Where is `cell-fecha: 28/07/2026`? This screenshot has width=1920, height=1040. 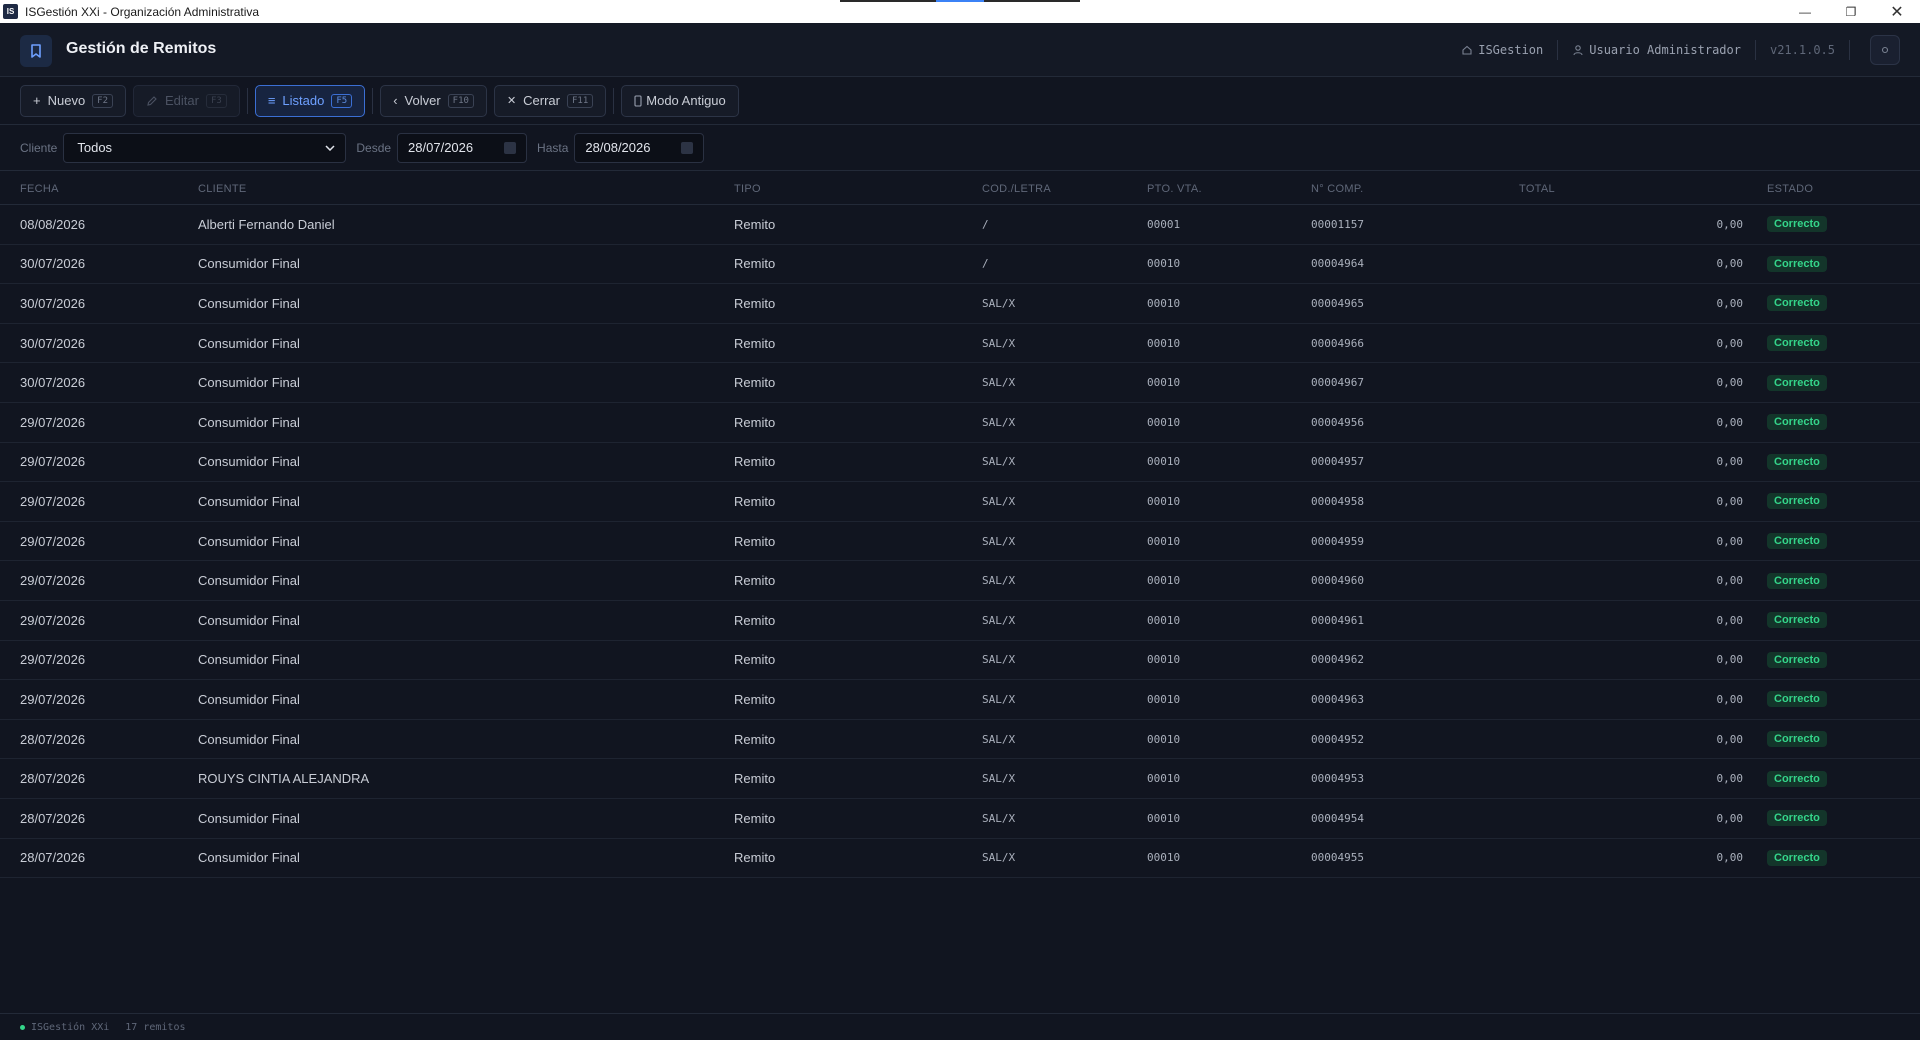 cell-fecha: 28/07/2026 is located at coordinates (53, 739).